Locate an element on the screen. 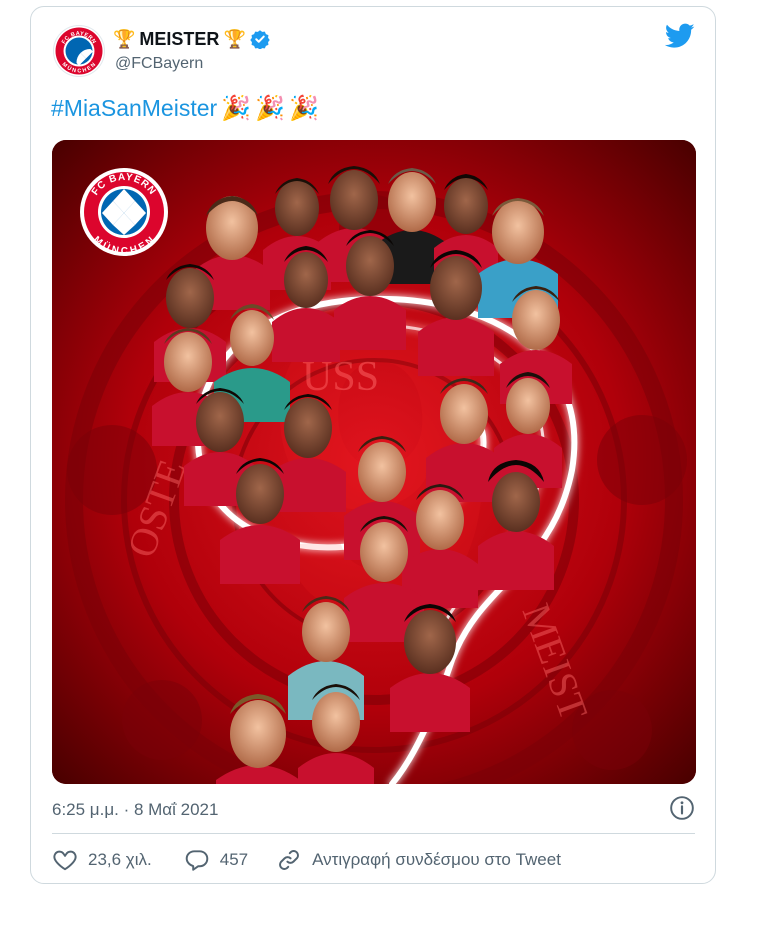 Image resolution: width=782 pixels, height=933 pixels. info-icon is located at coordinates (682, 808).